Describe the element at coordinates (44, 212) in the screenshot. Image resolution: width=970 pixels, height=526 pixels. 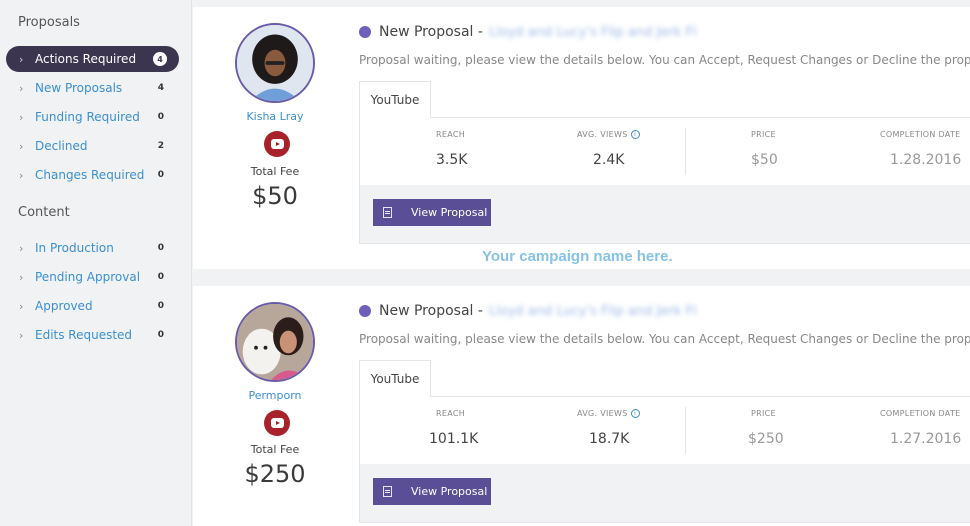
I see `content-section-title: Content` at that location.